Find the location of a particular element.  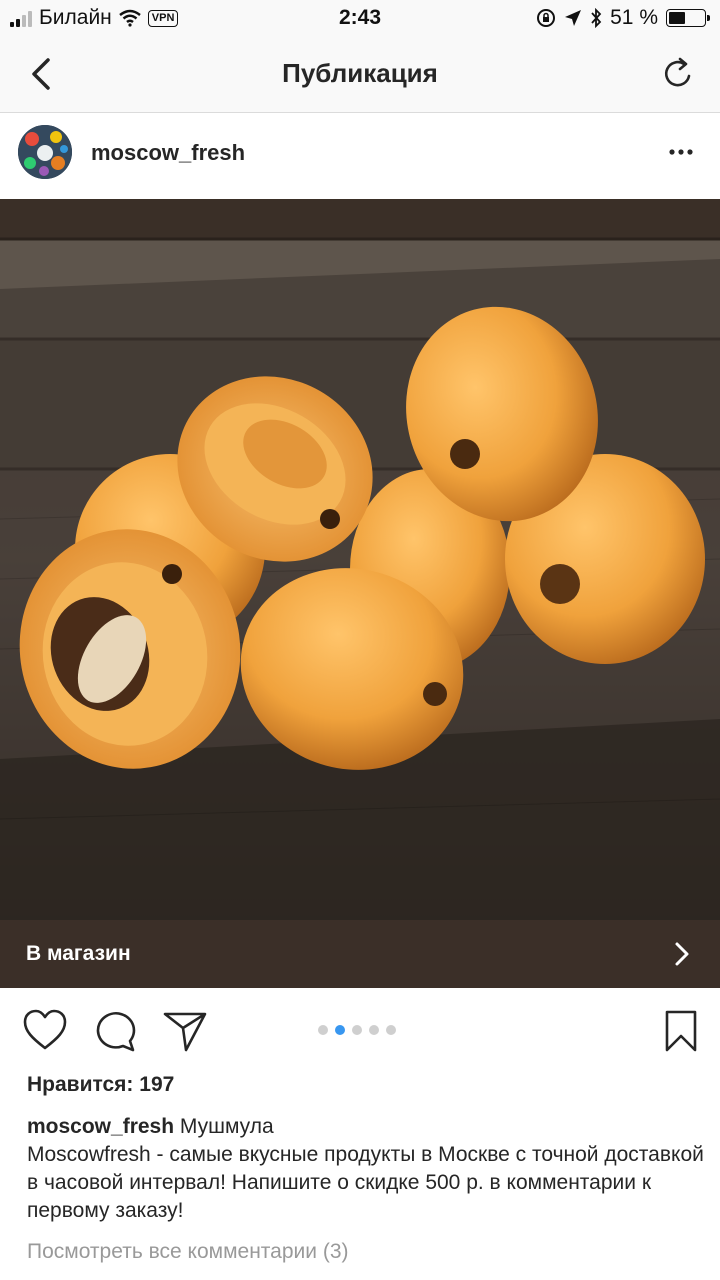

avatar is located at coordinates (45, 152).